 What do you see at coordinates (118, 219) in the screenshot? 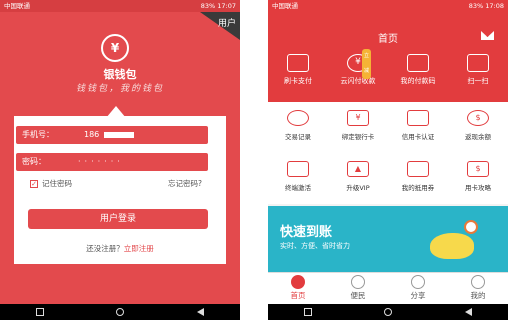
I see `login-button: 用户登录` at bounding box center [118, 219].